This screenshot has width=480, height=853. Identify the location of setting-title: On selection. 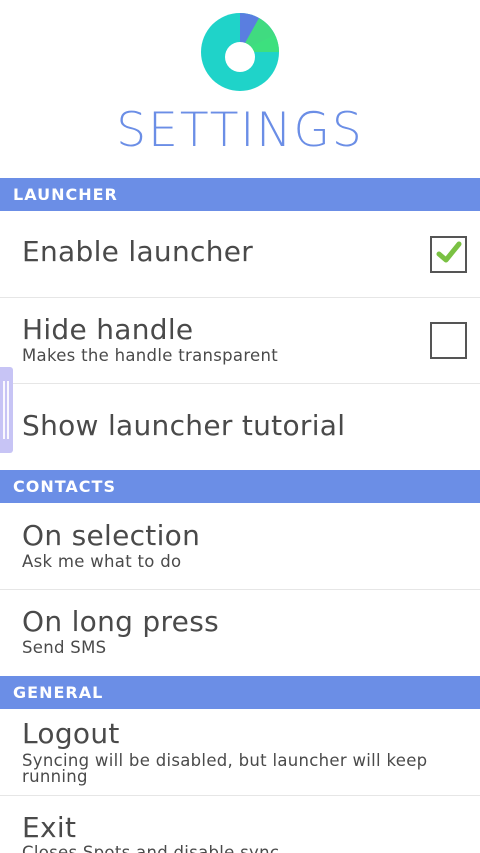
(111, 535).